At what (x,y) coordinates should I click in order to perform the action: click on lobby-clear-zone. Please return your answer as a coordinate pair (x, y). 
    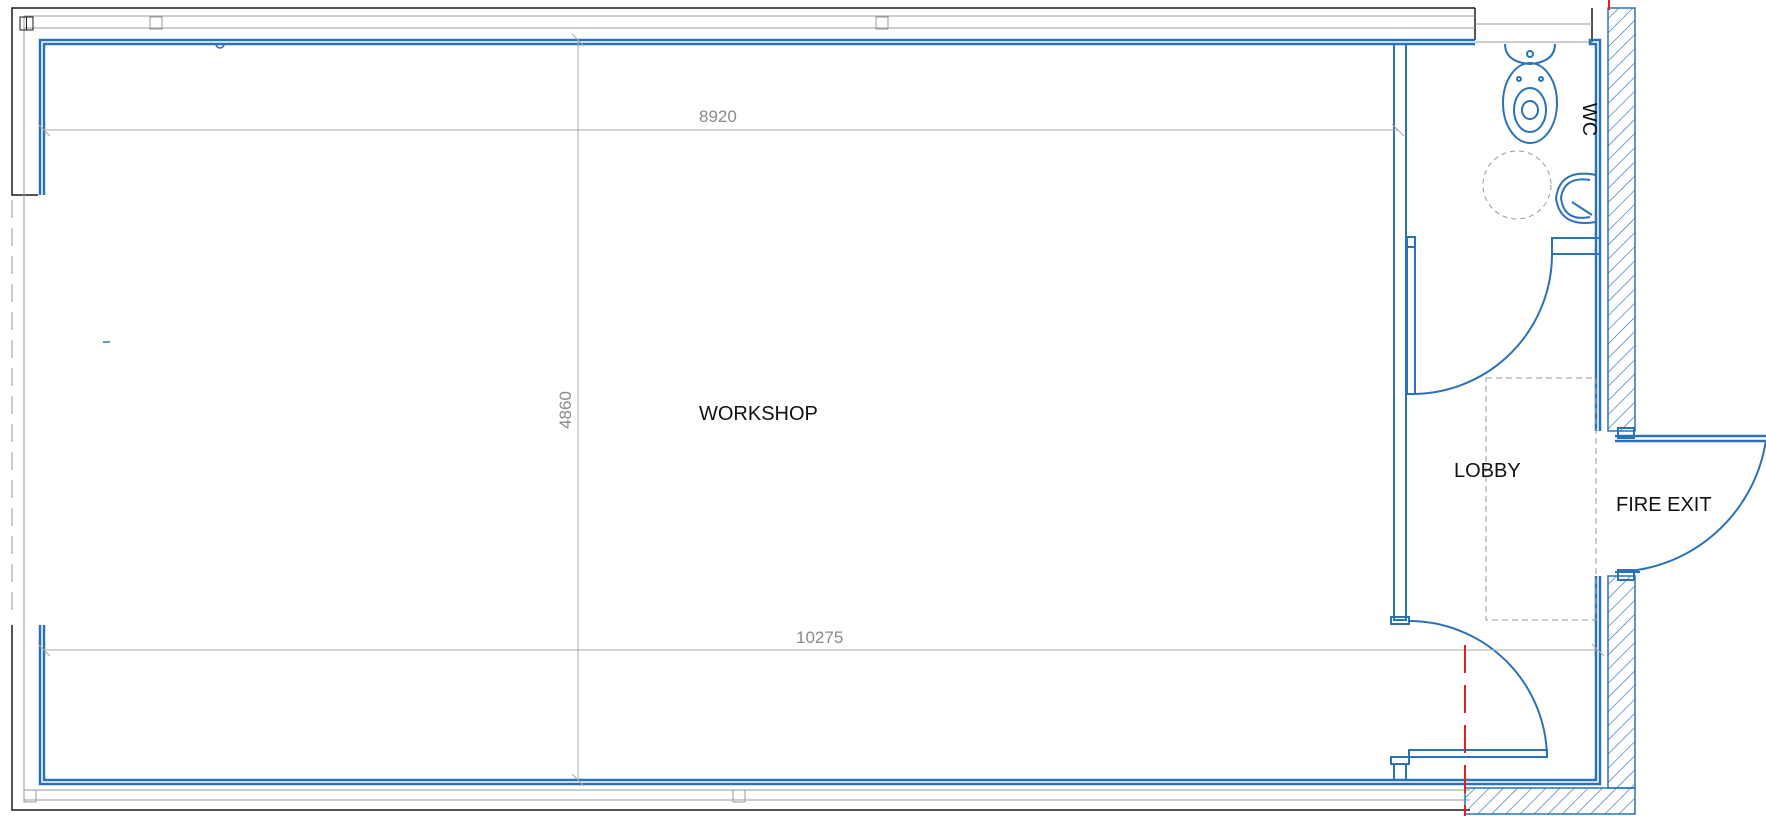
    Looking at the image, I should click on (1541, 499).